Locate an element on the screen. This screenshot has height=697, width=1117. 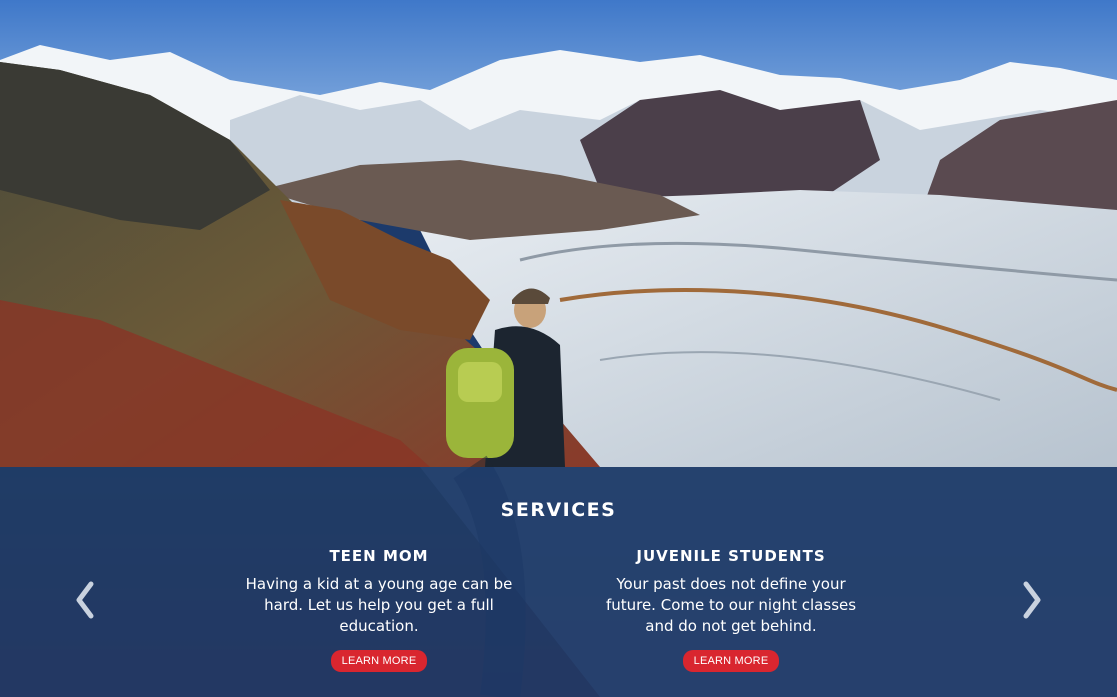
carousel-next-button is located at coordinates (1031, 600).